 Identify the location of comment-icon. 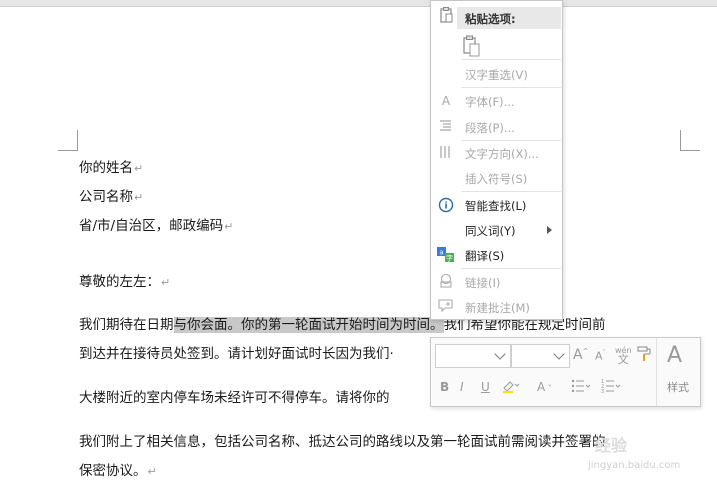
(446, 307).